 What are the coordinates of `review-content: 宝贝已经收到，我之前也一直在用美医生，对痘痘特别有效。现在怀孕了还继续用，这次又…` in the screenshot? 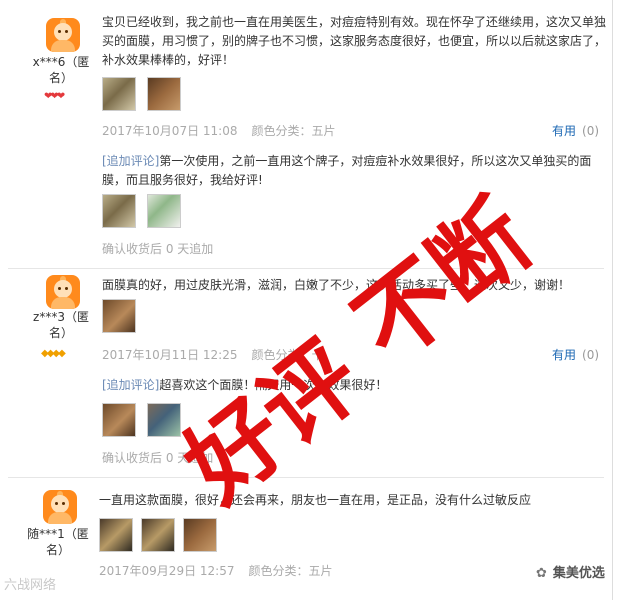 It's located at (354, 41).